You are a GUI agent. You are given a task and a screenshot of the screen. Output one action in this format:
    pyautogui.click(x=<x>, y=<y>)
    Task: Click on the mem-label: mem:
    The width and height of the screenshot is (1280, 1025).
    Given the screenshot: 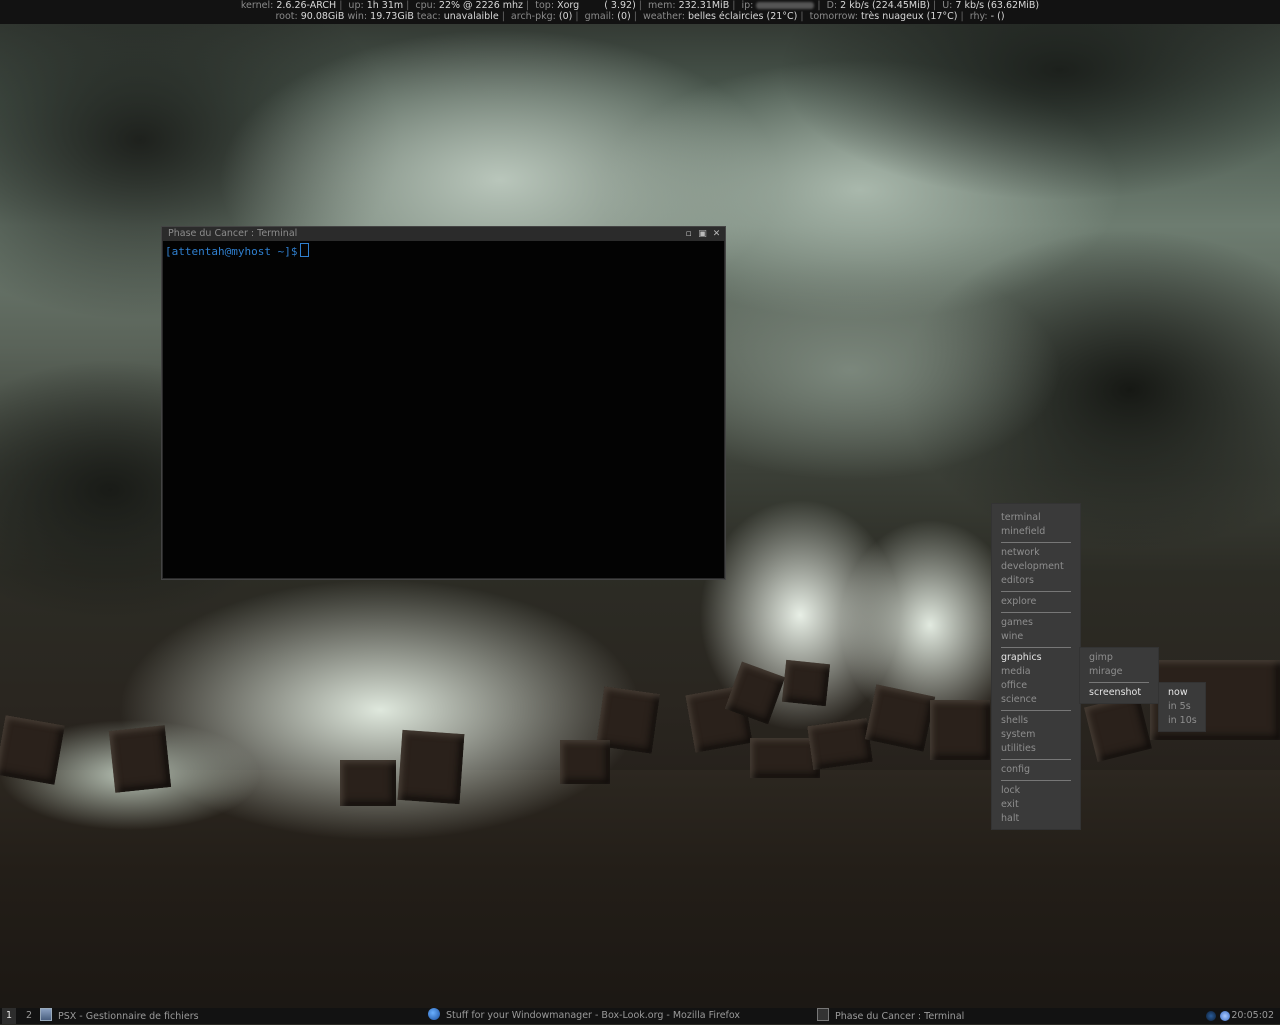 What is the action you would take?
    pyautogui.click(x=662, y=5)
    